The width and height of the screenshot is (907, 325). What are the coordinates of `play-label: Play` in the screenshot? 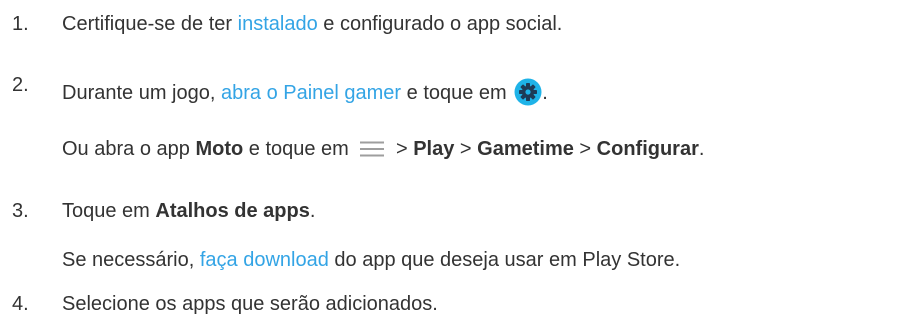 It's located at (434, 149).